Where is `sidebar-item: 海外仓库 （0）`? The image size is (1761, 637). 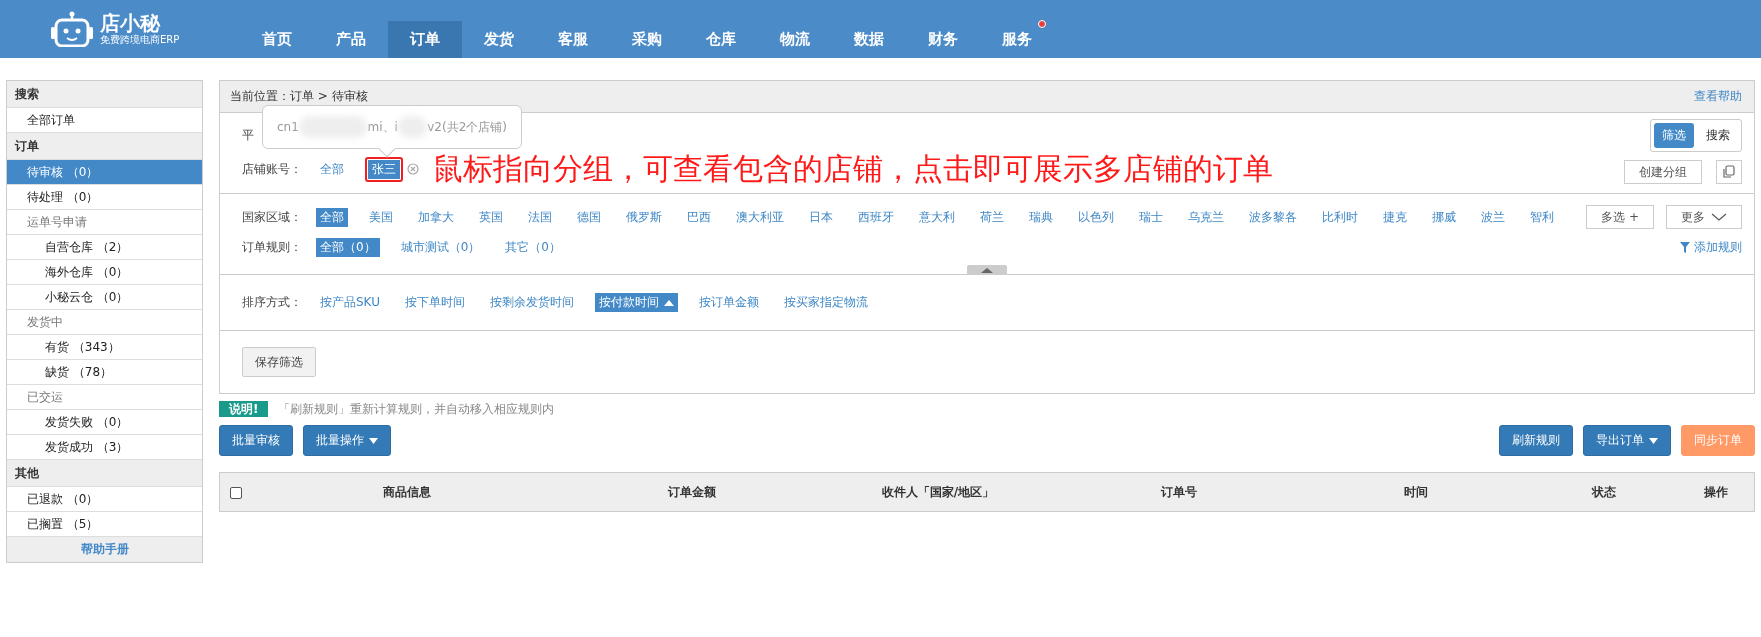
sidebar-item: 海外仓库 （0） is located at coordinates (104, 272).